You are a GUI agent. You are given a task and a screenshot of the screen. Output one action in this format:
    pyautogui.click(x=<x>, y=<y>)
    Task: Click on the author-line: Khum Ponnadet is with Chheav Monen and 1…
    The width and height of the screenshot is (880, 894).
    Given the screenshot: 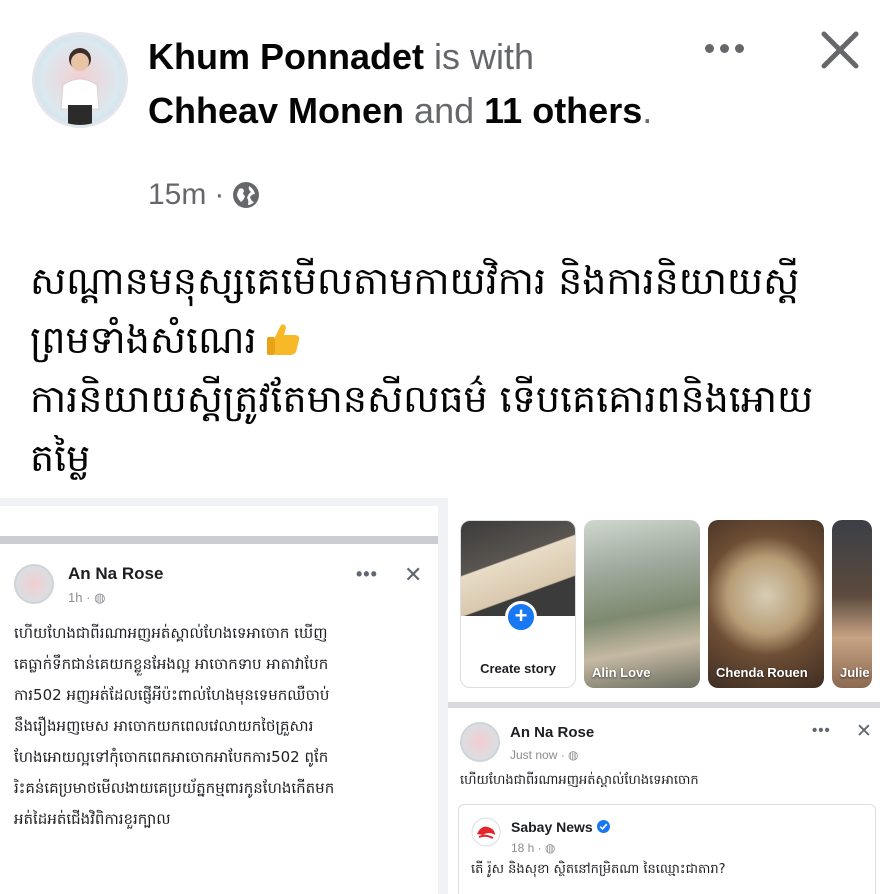 What is the action you would take?
    pyautogui.click(x=408, y=84)
    